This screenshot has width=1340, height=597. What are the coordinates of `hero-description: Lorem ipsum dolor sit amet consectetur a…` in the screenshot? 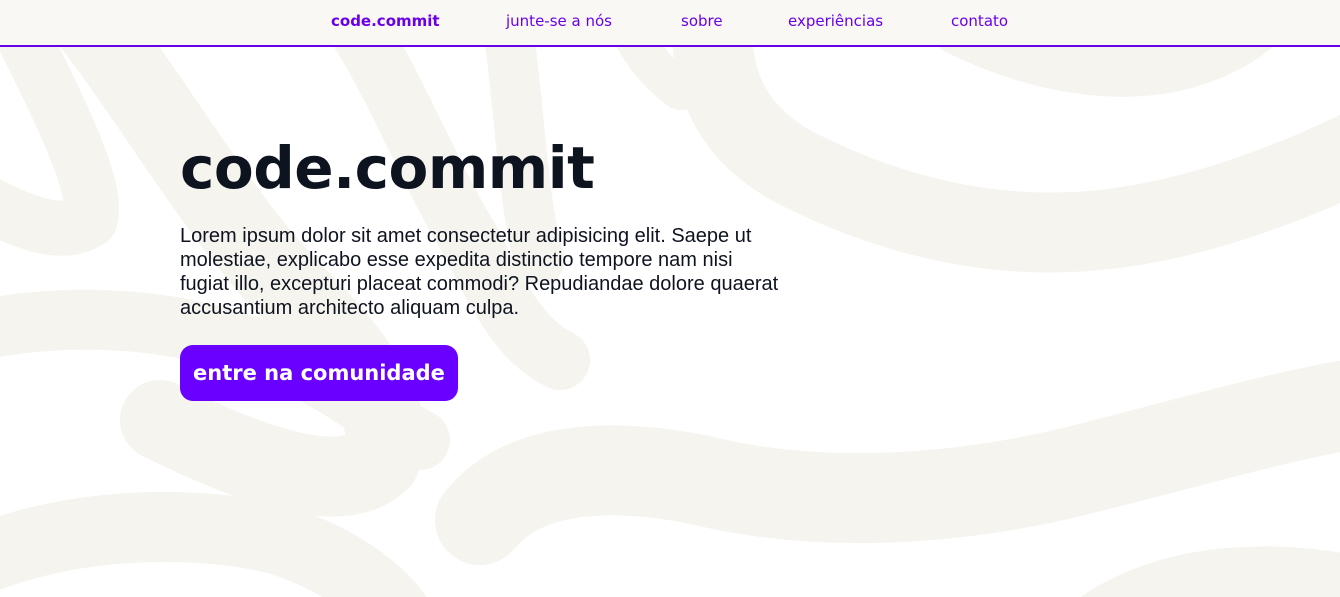 It's located at (479, 272).